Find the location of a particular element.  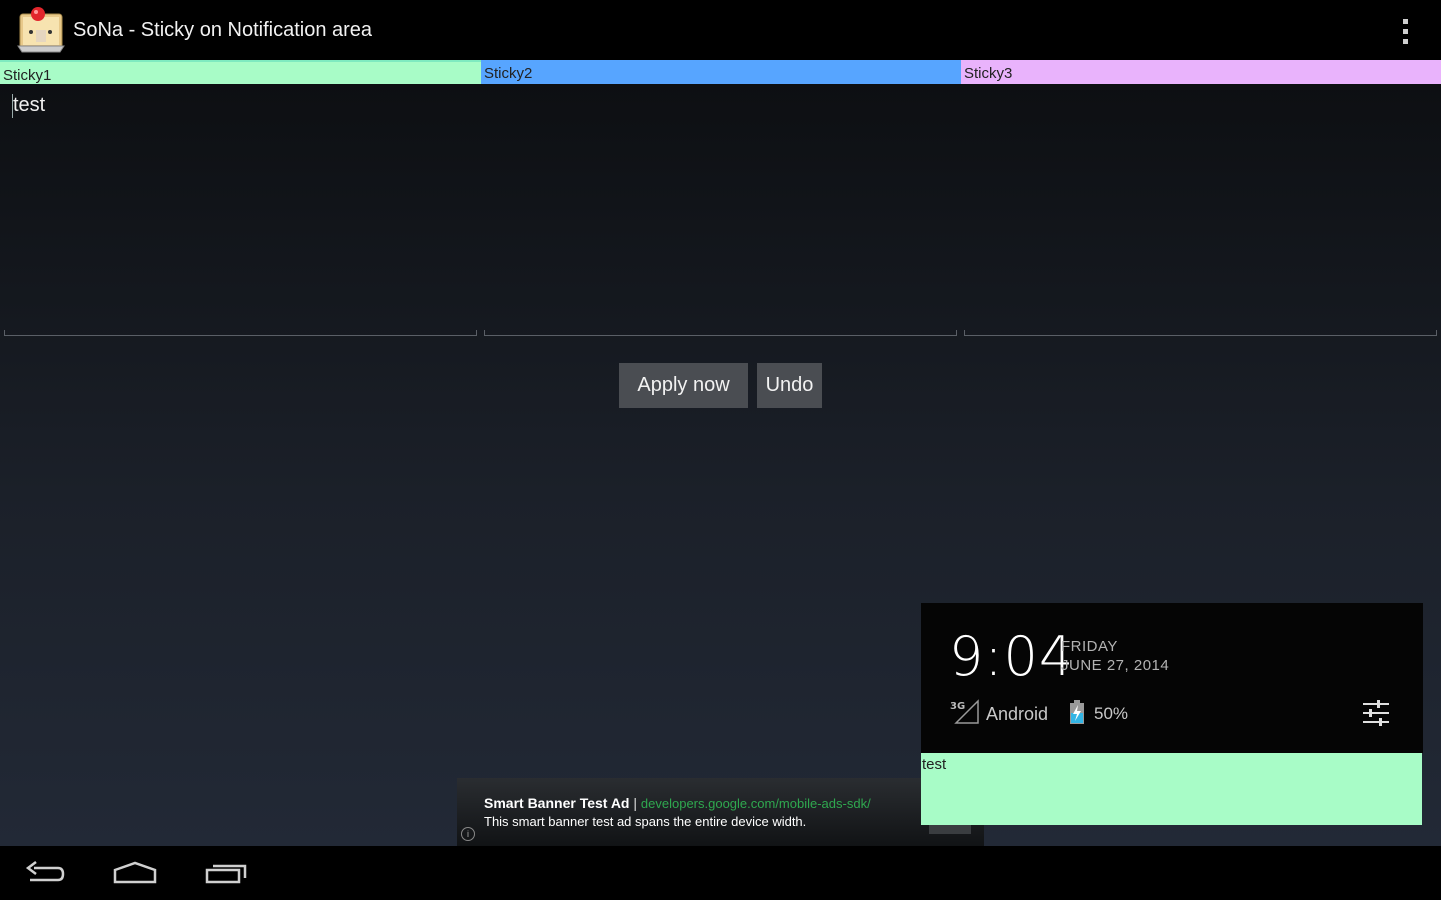

battery-charging-icon is located at coordinates (1077, 712).